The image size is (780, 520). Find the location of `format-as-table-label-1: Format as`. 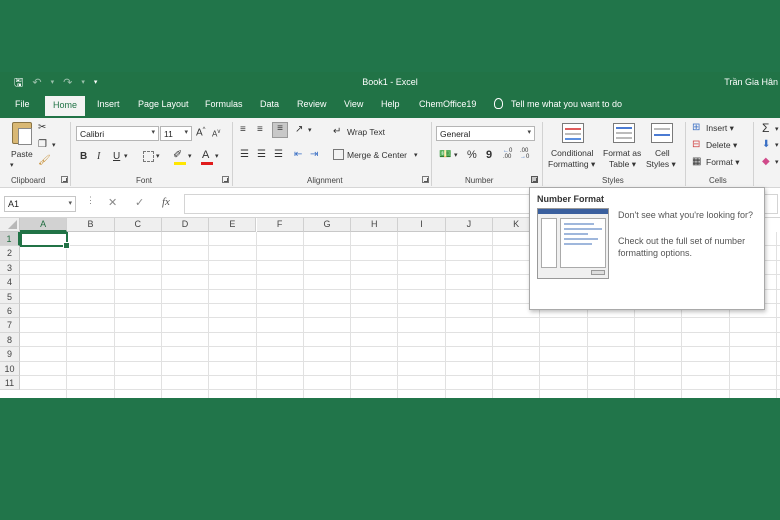

format-as-table-label-1: Format as is located at coordinates (622, 153).